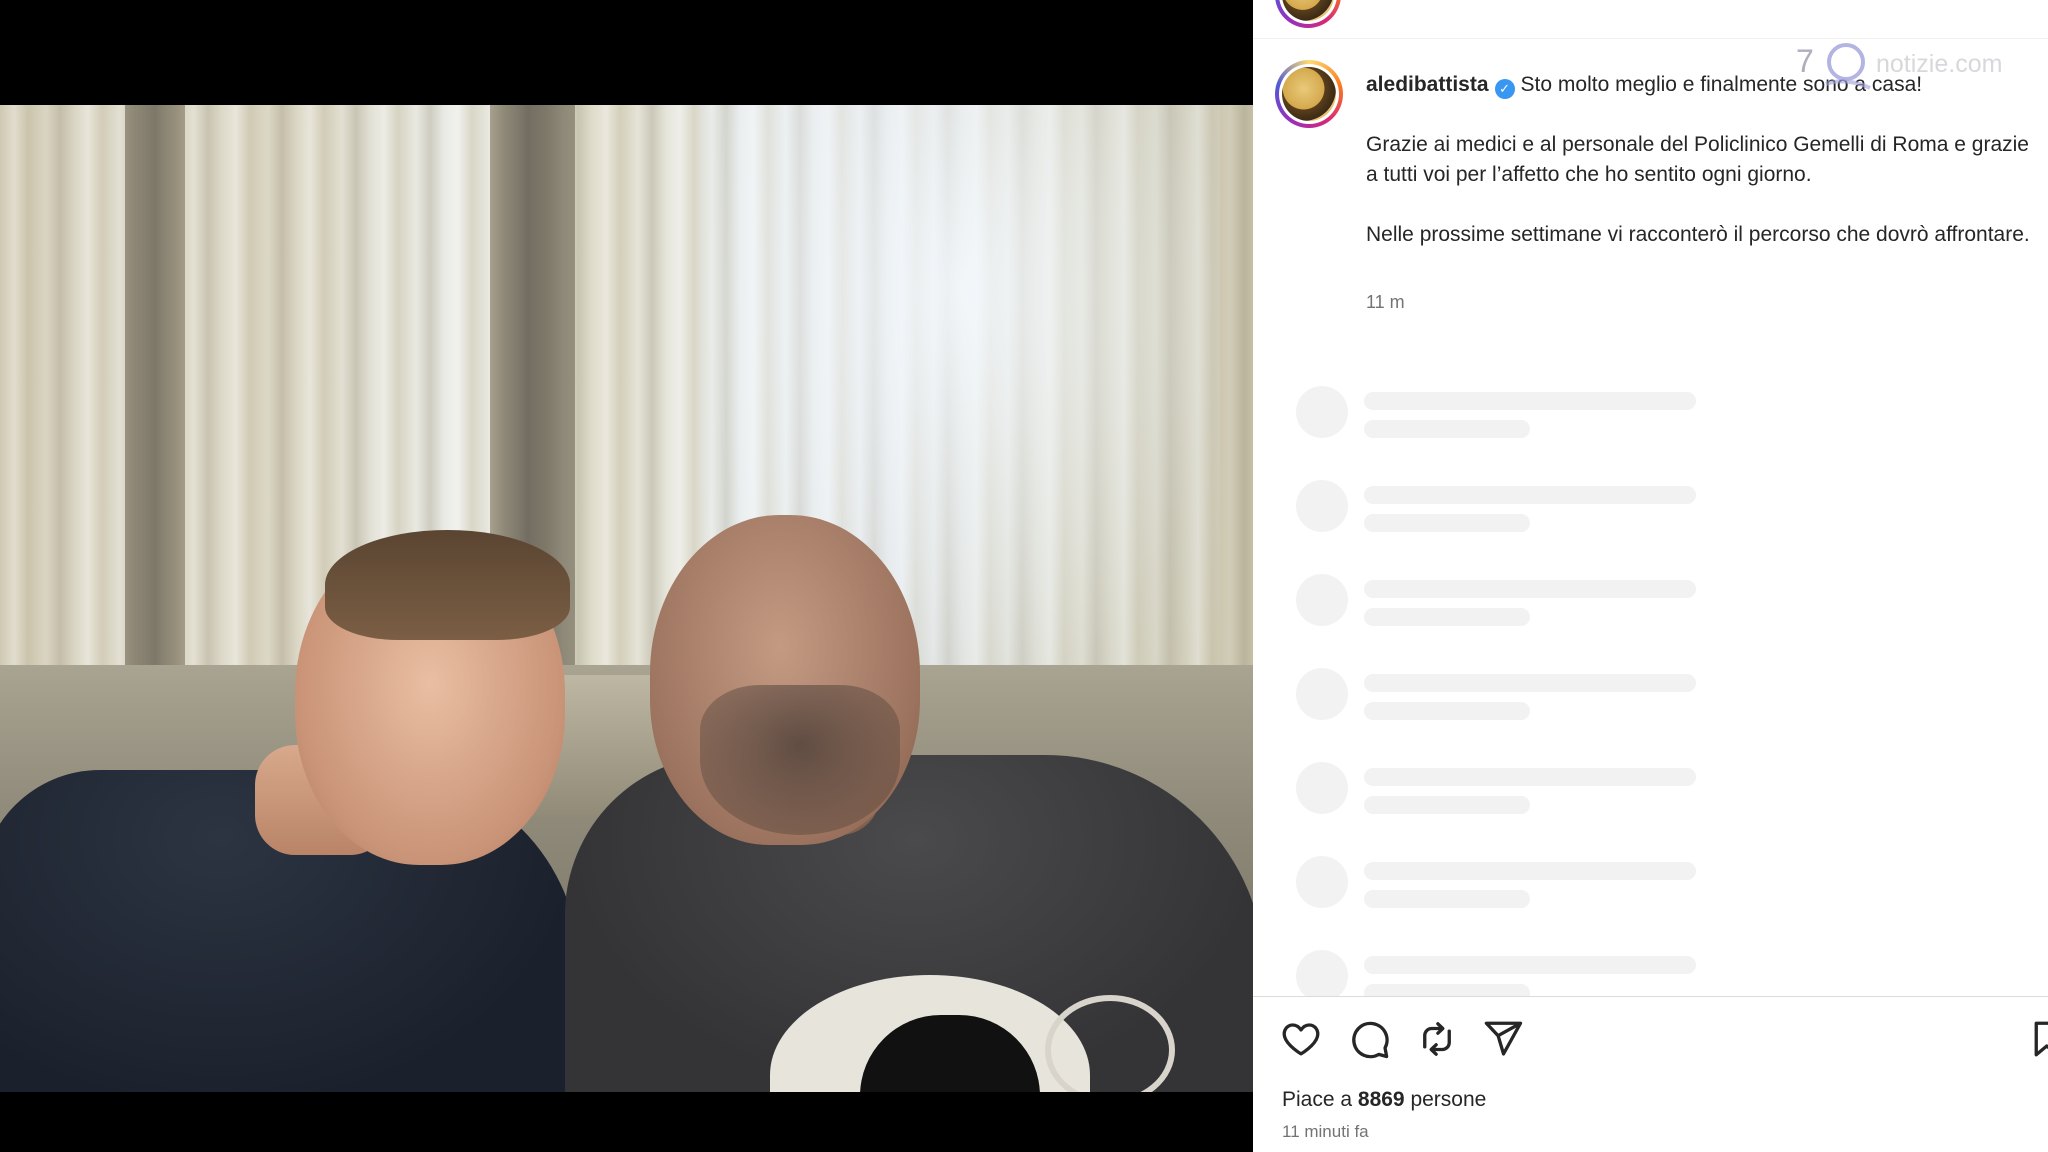 This screenshot has height=1152, width=2048. I want to click on divider, so click(1650, 996).